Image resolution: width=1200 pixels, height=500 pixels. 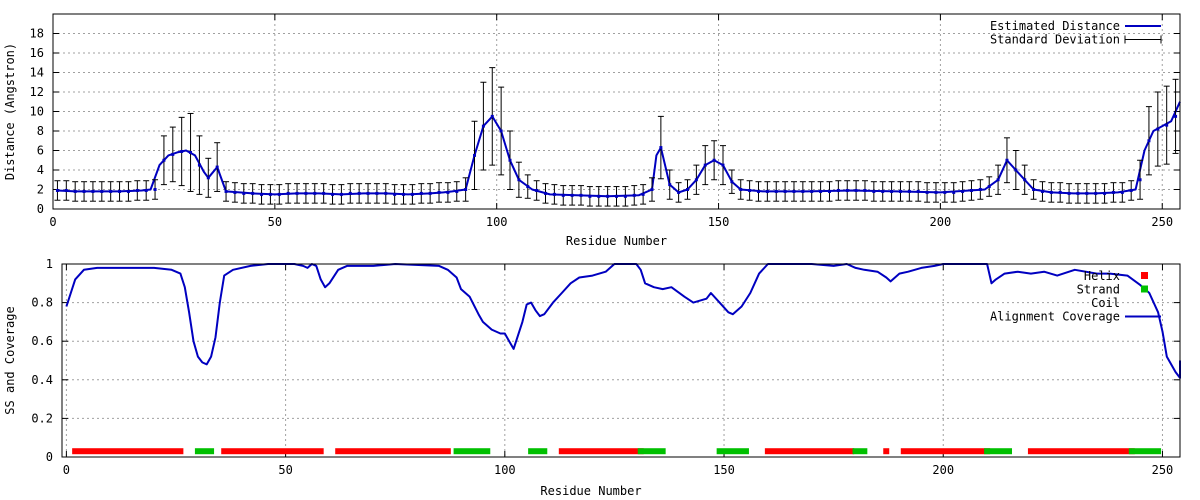 I want to click on panel2-x-tick-label: 100, so click(x=505, y=470).